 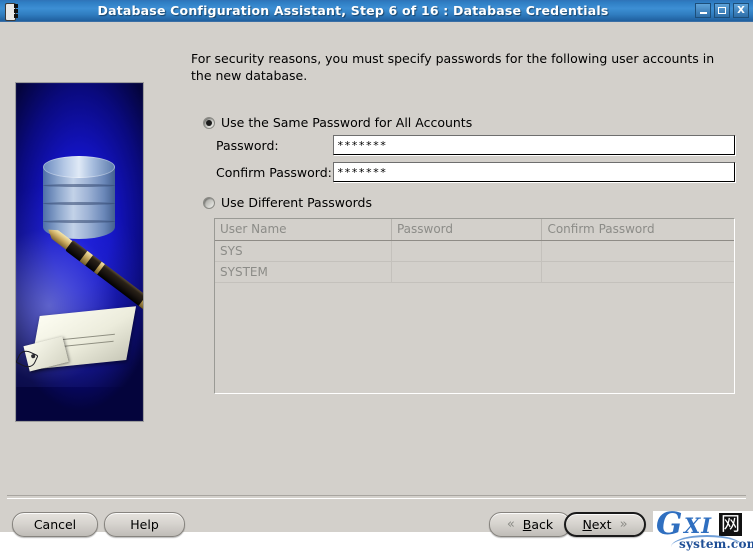 I want to click on footer-separator, so click(x=376, y=497).